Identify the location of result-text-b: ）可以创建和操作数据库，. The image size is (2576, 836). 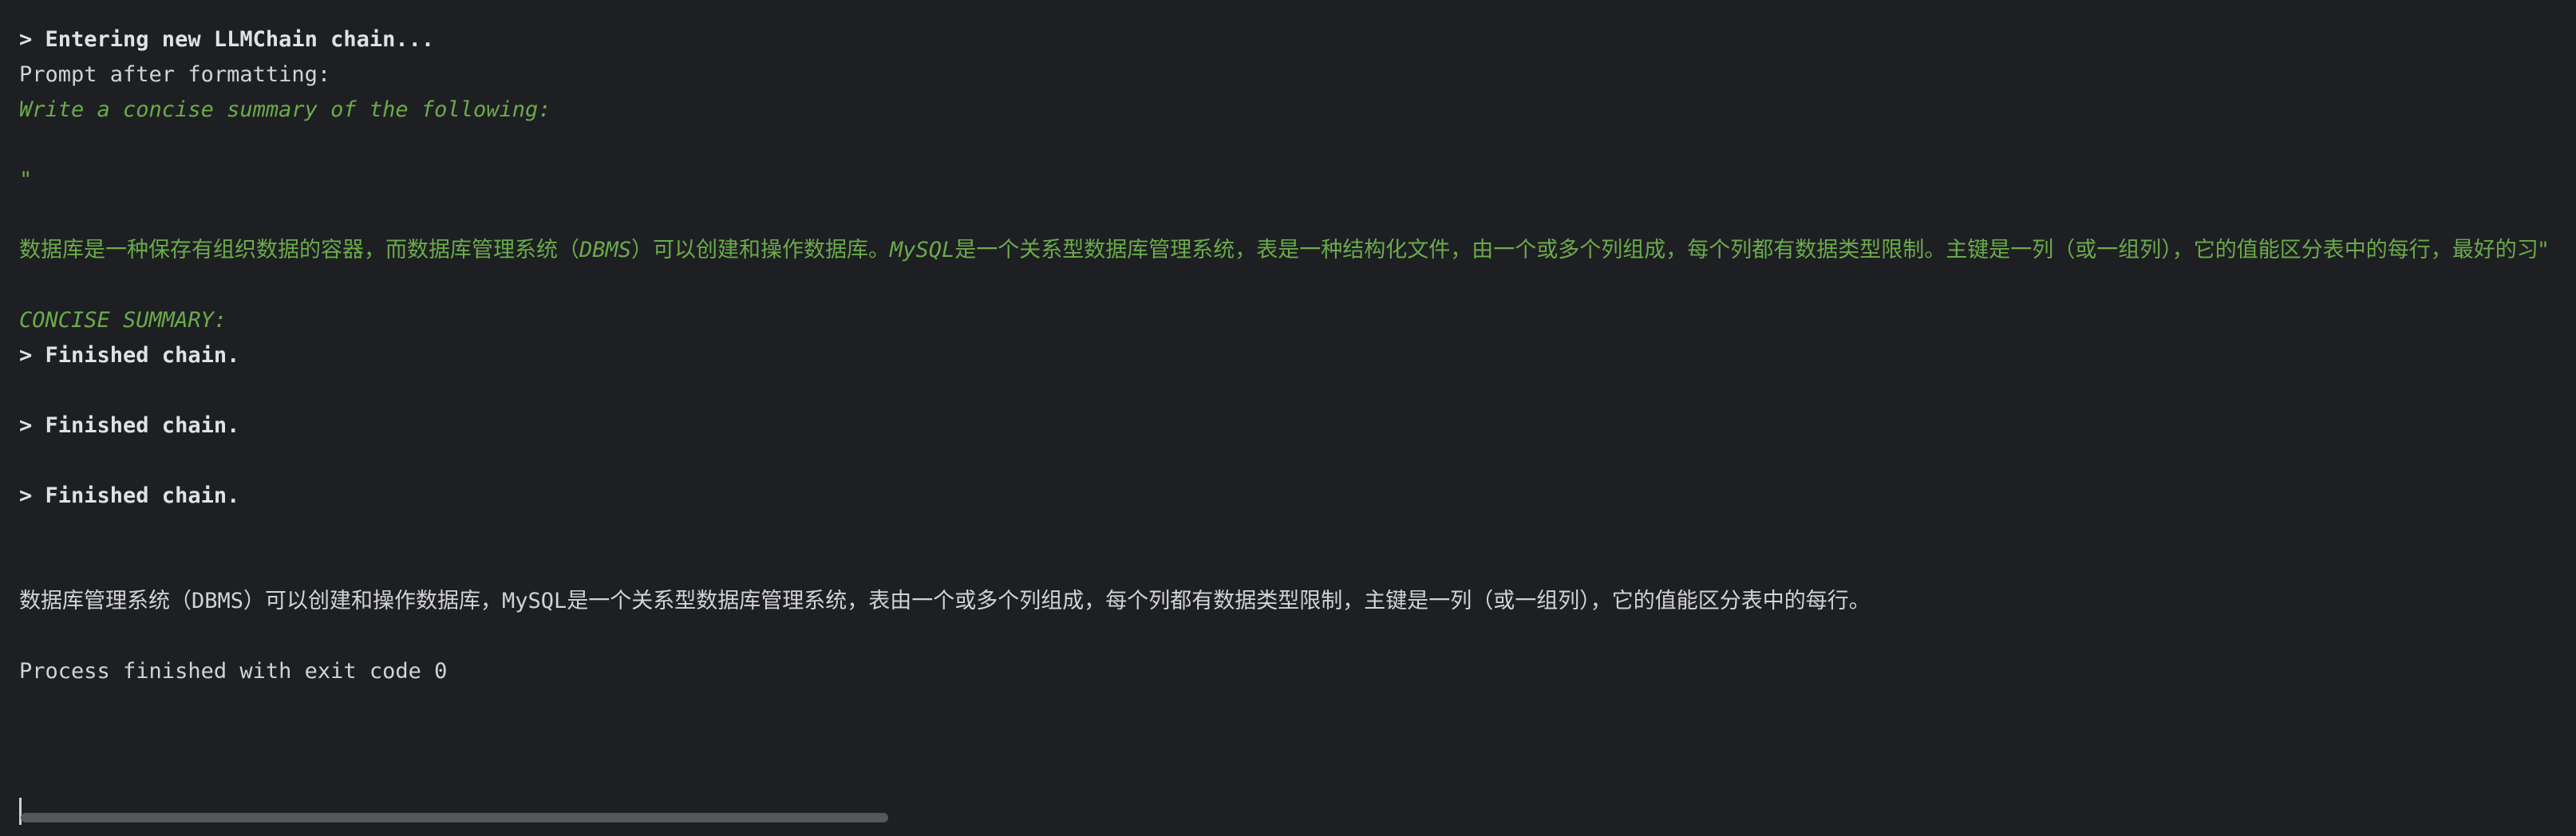
(373, 601).